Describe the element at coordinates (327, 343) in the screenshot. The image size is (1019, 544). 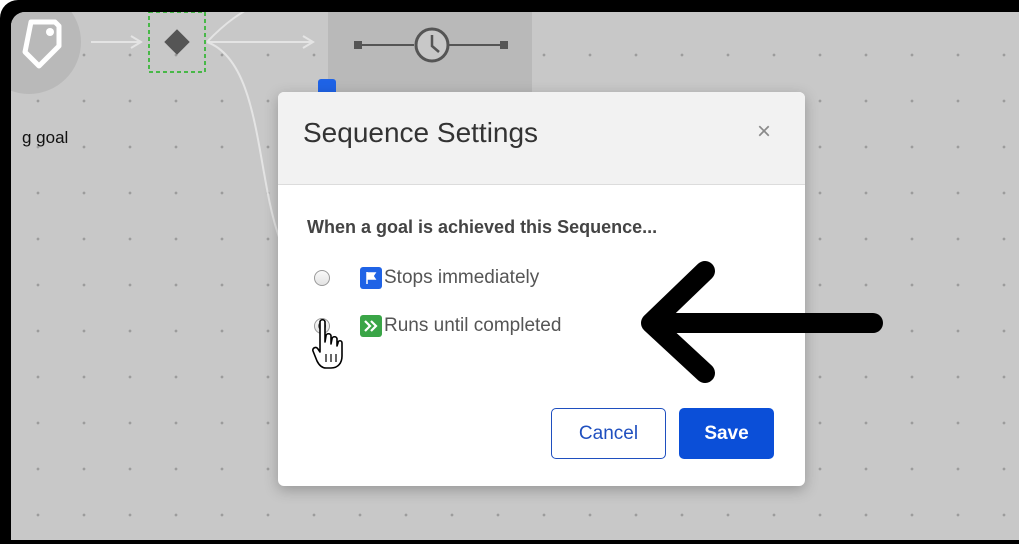
I see `hand-pointer-cursor-icon` at that location.